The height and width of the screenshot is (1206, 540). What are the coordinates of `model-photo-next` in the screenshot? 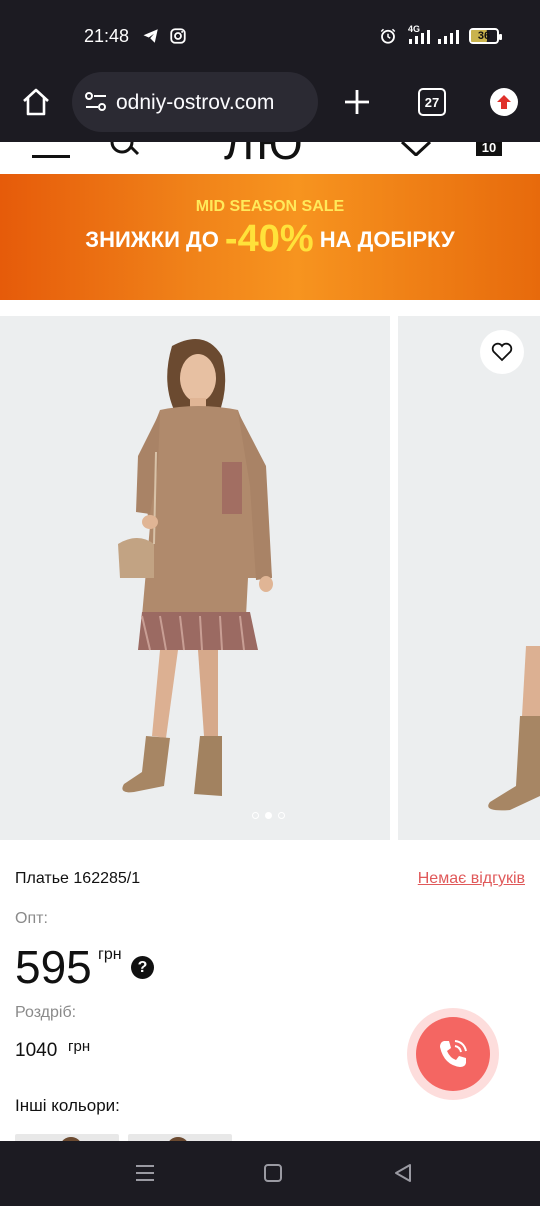 It's located at (469, 578).